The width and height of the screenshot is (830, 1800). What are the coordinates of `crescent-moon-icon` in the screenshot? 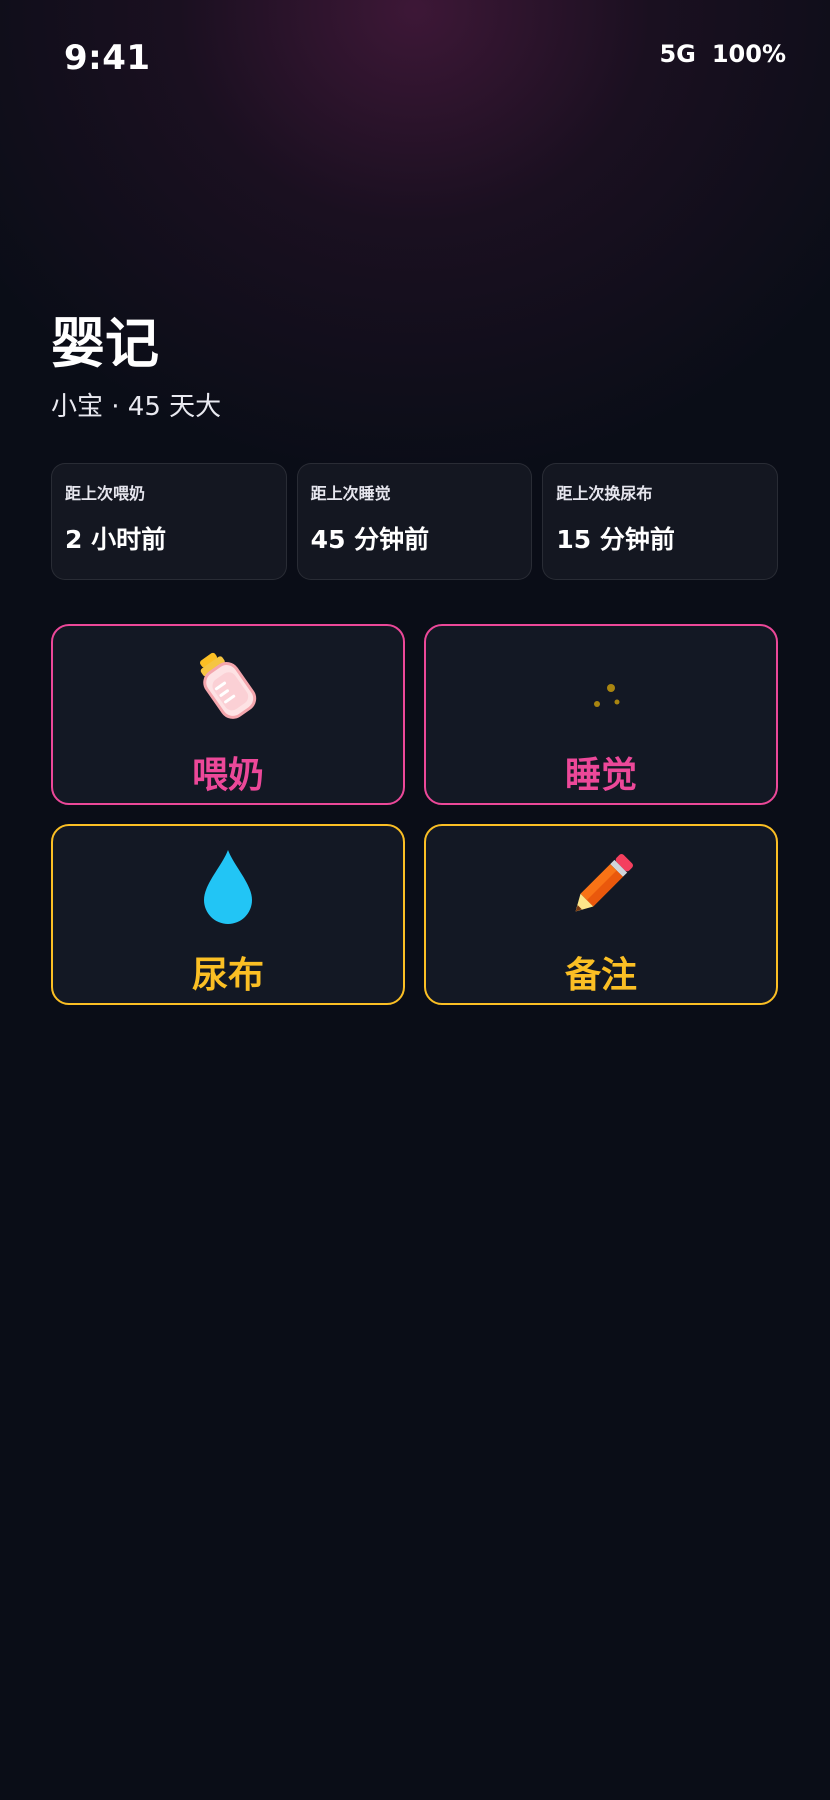 It's located at (601, 686).